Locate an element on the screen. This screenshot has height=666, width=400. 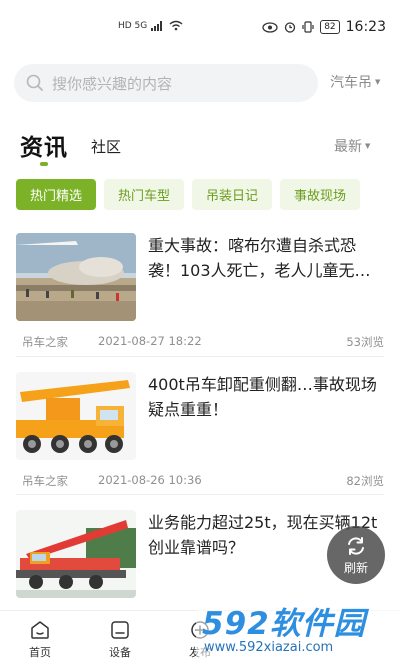
active-tab-indicator is located at coordinates (44, 164).